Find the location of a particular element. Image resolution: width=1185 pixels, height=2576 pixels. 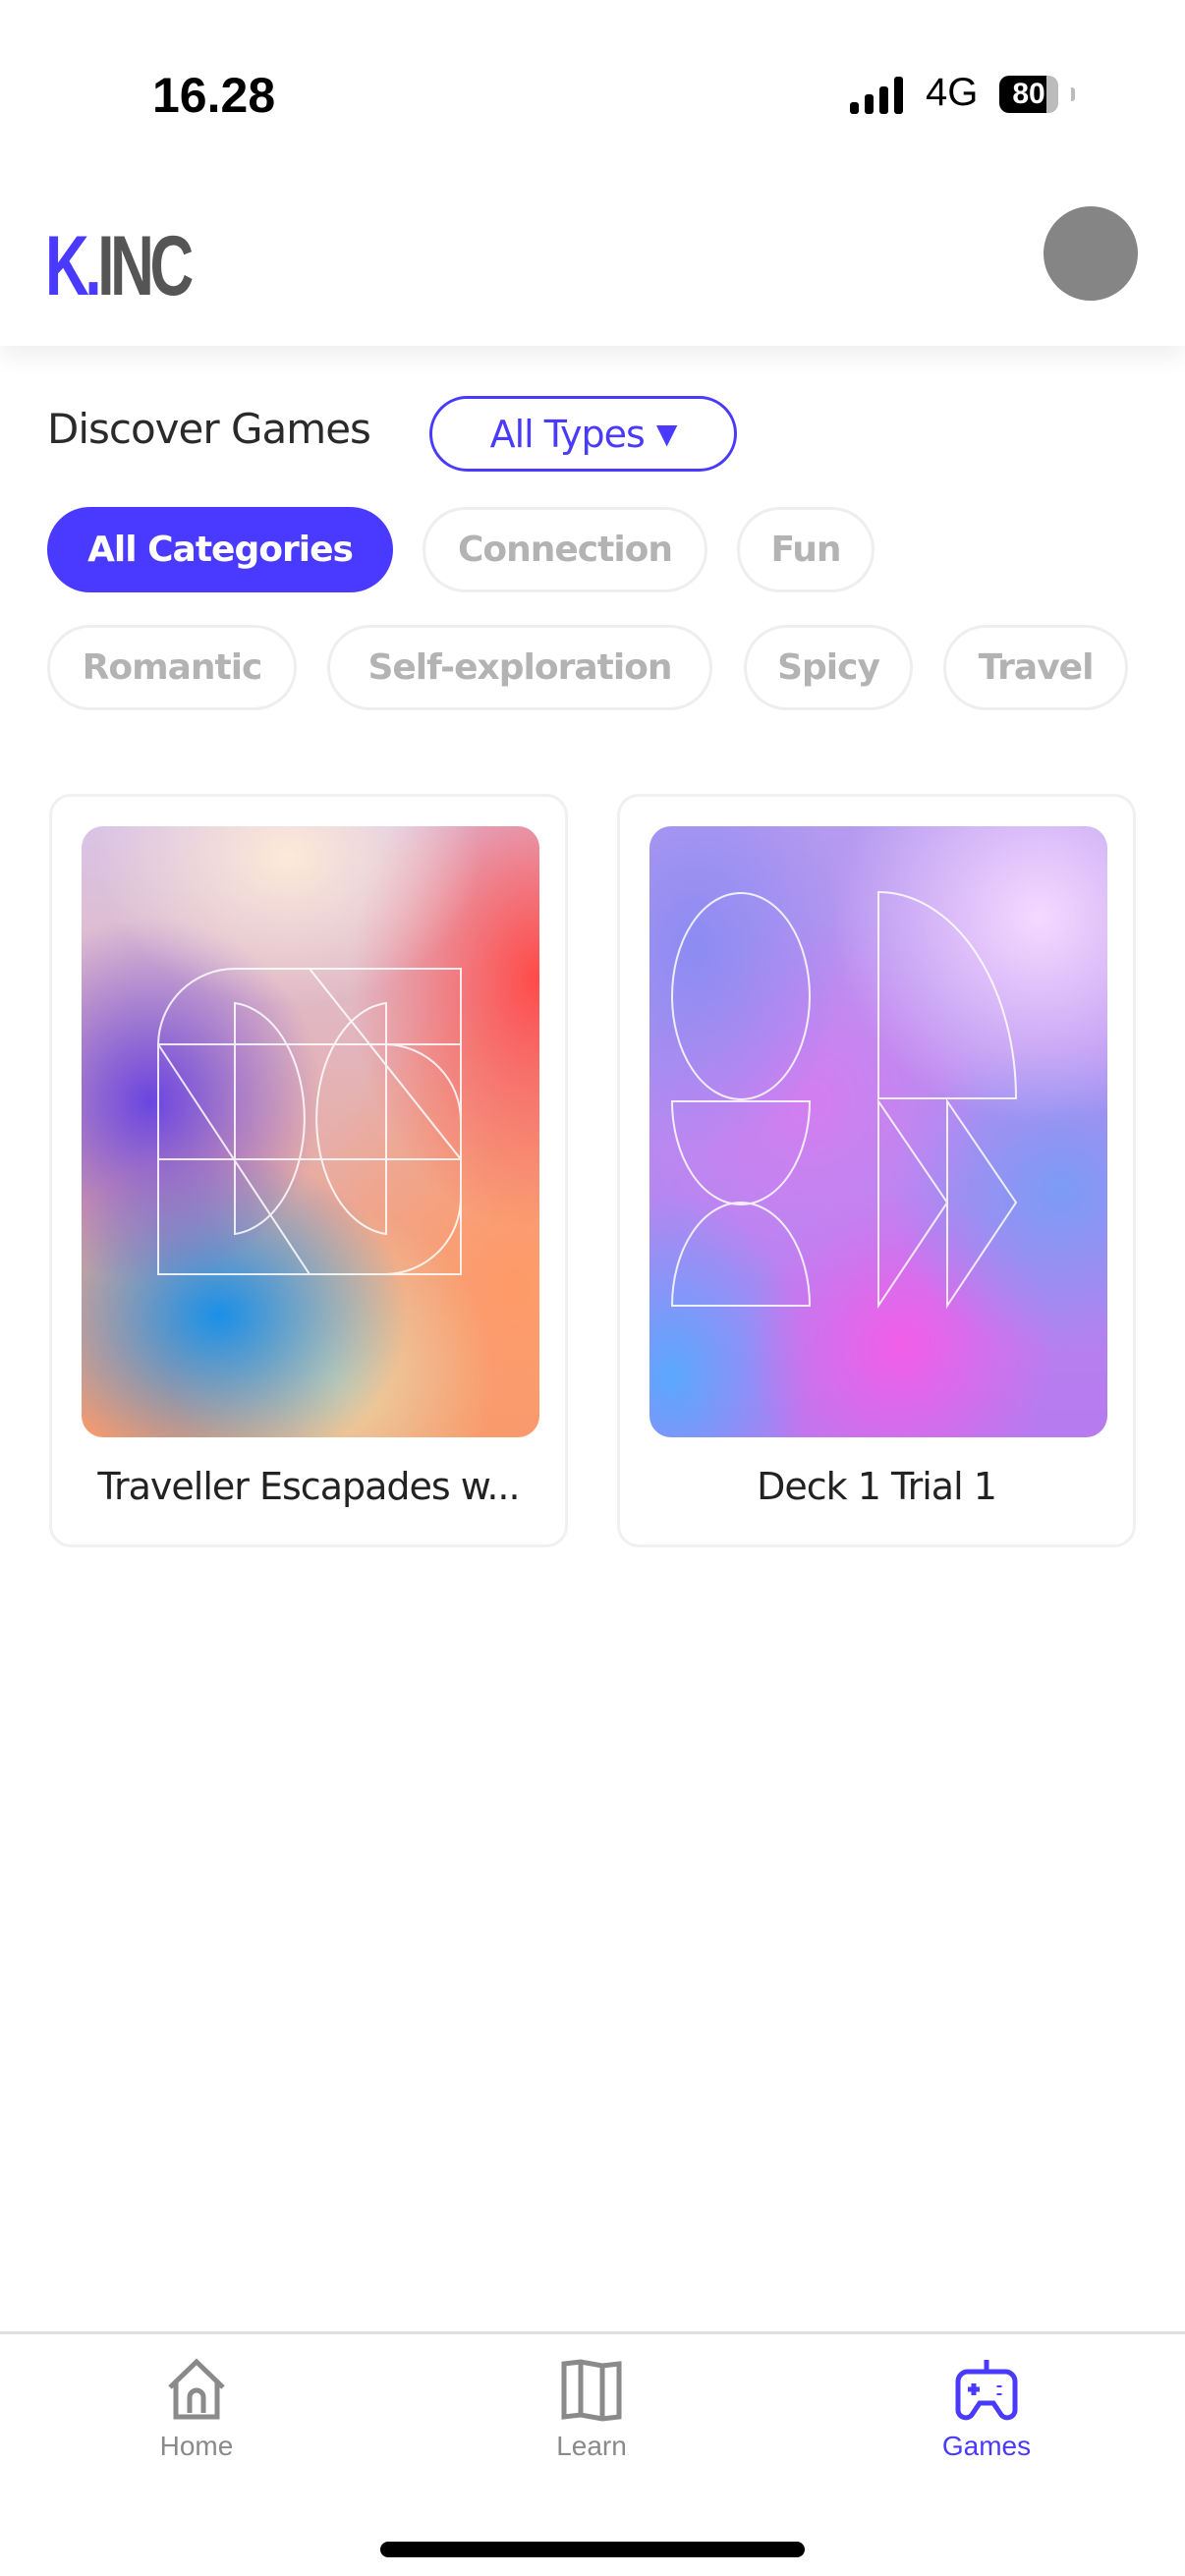

status-time: 16.28 is located at coordinates (214, 95).